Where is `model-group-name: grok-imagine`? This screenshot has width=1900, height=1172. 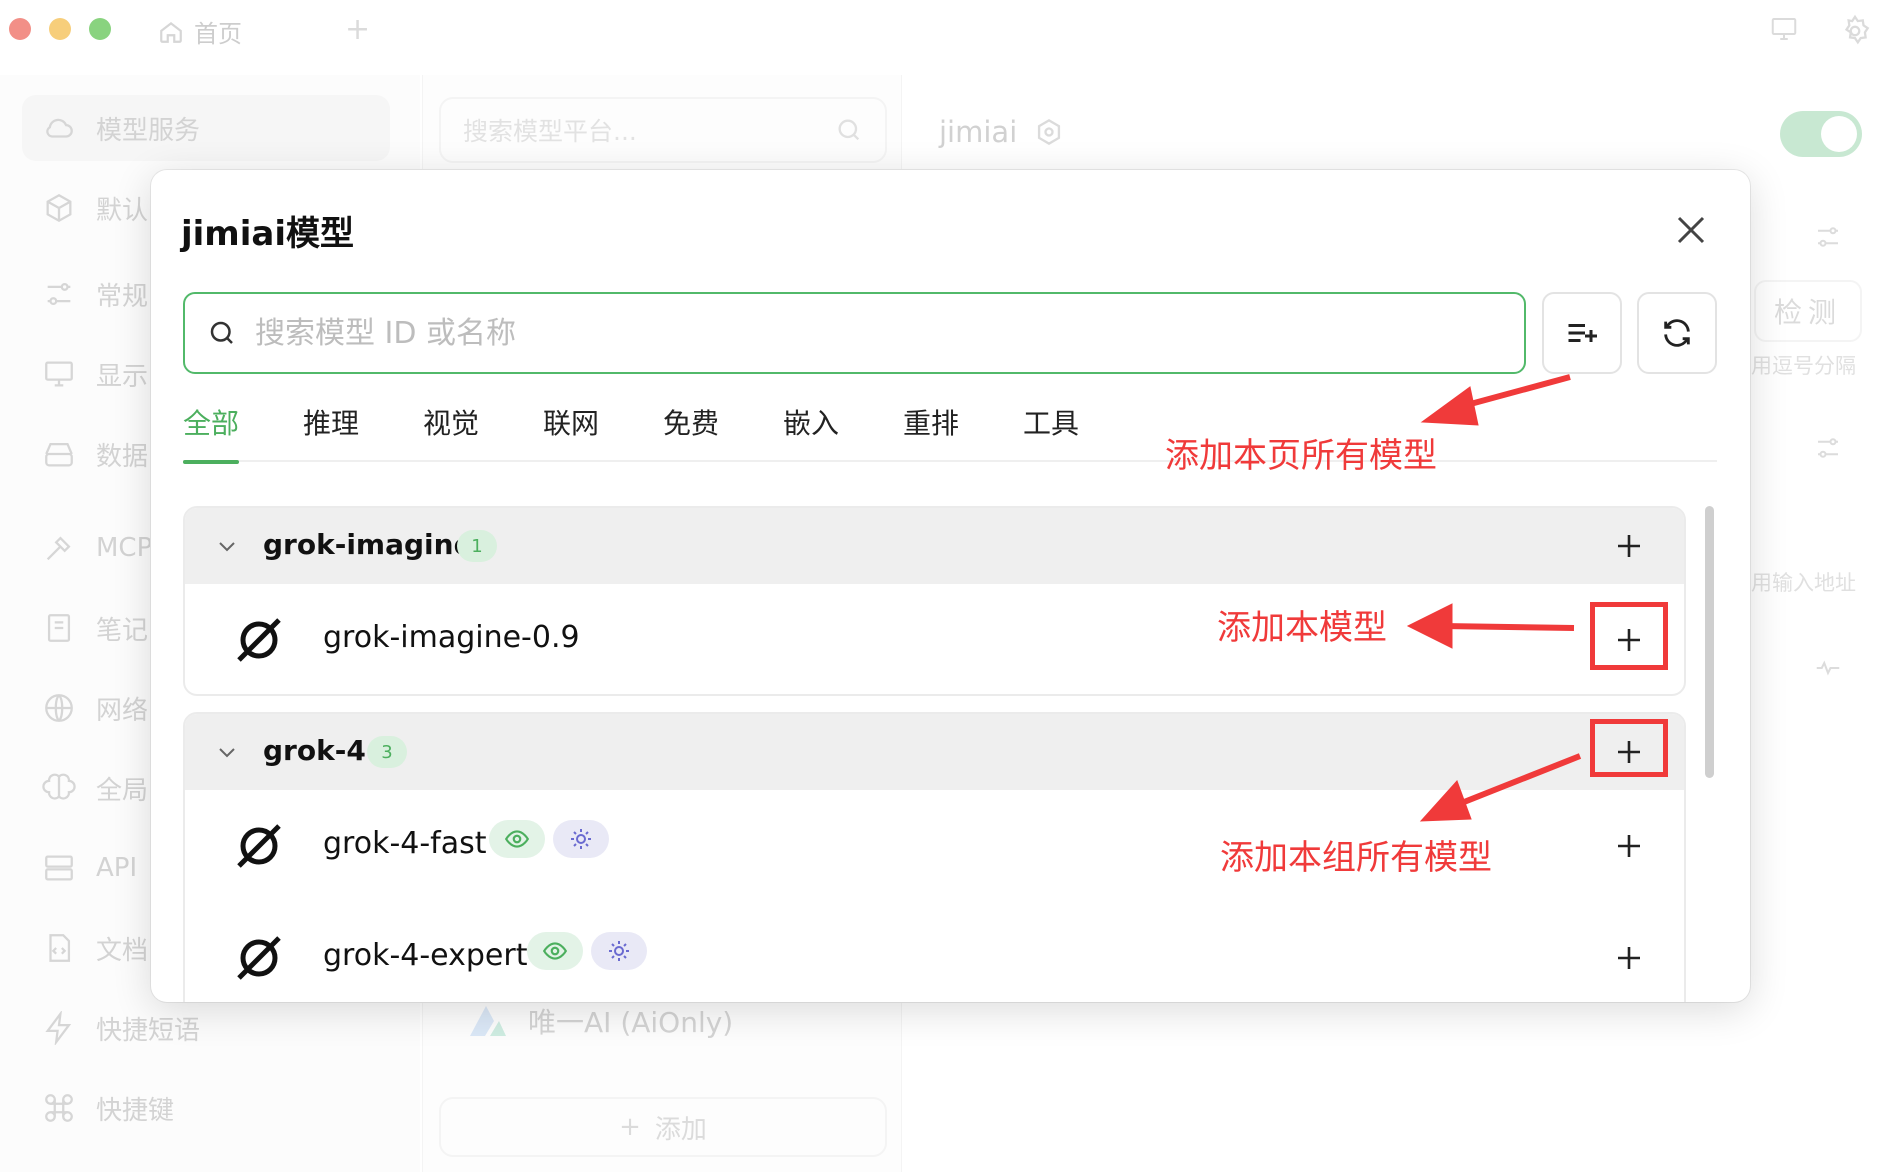
model-group-name: grok-imagine is located at coordinates (368, 544).